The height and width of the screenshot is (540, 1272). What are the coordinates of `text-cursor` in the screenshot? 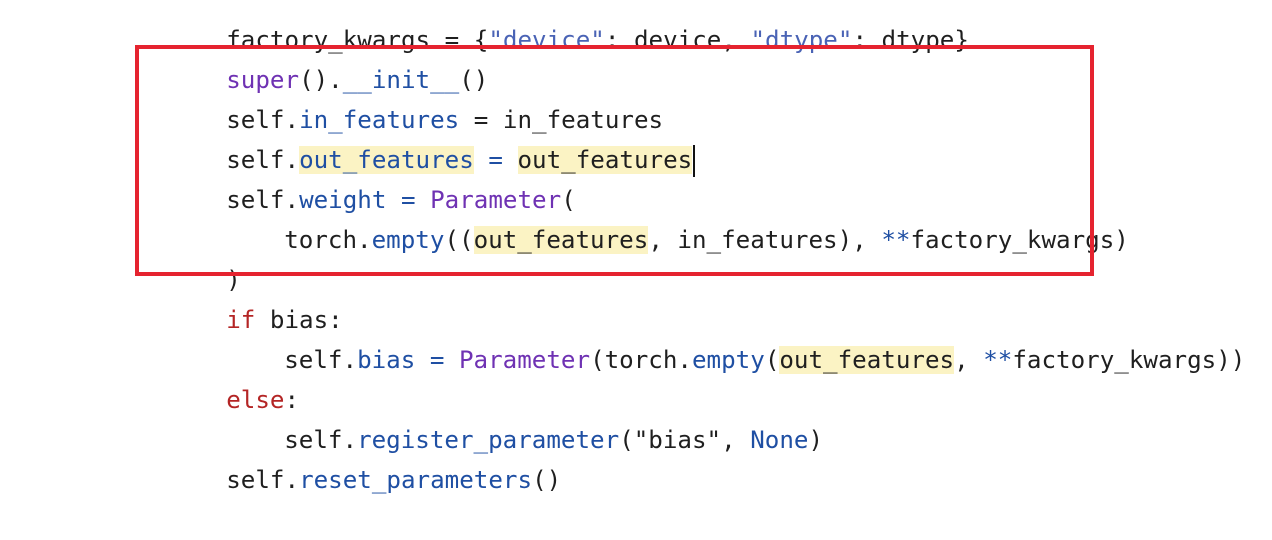 It's located at (694, 161).